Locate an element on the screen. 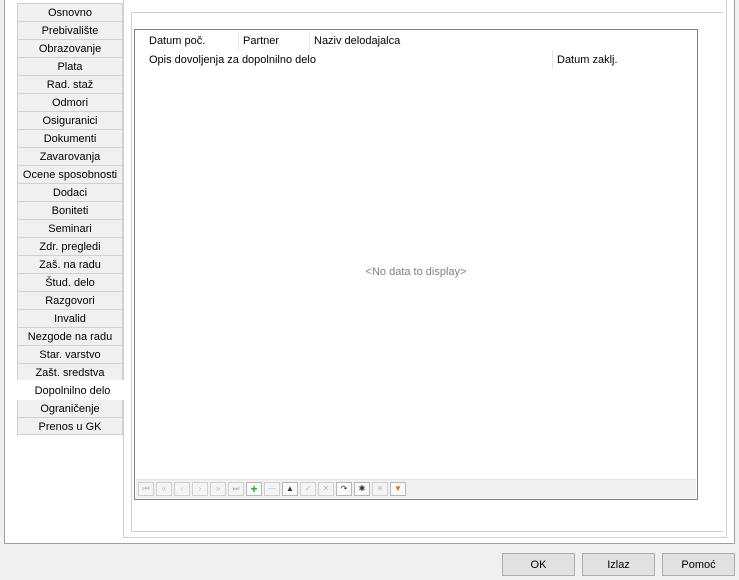 Image resolution: width=739 pixels, height=580 pixels. bookmark-icon: ✱ is located at coordinates (362, 489).